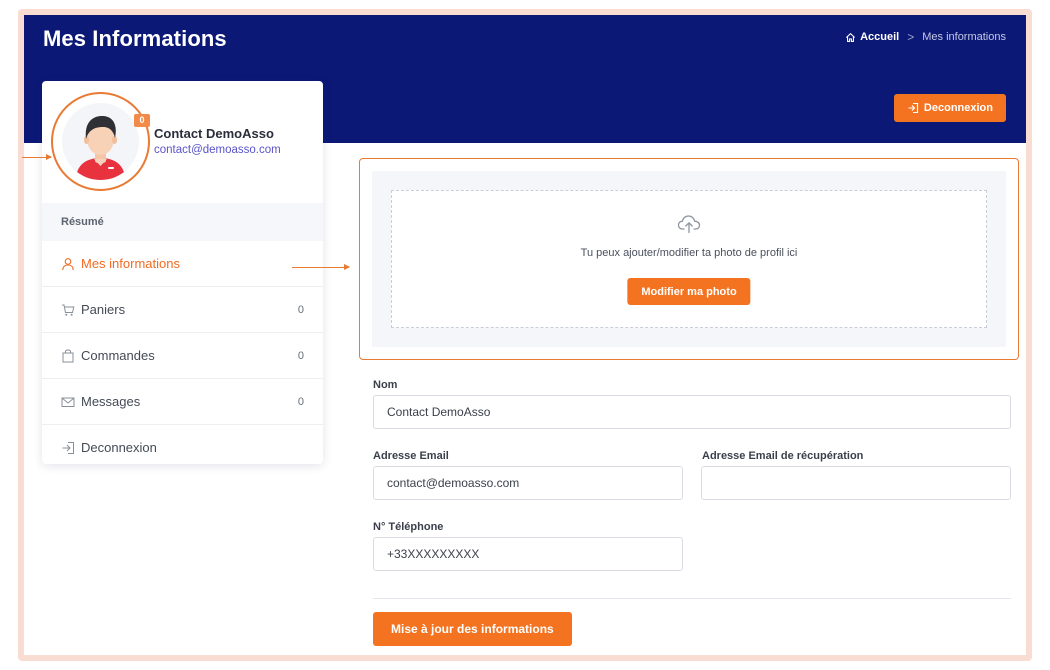 This screenshot has width=1050, height=670. I want to click on modify-photo-button: Modifier ma photo, so click(689, 291).